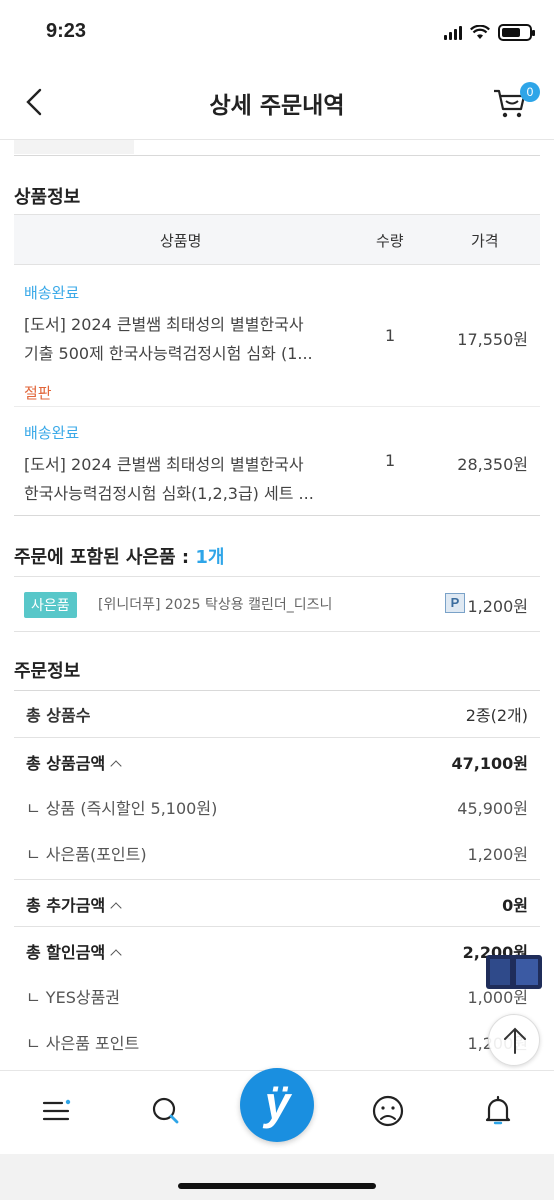 The width and height of the screenshot is (554, 1200). Describe the element at coordinates (38, 393) in the screenshot. I see `out-of-print-label: 절판` at that location.